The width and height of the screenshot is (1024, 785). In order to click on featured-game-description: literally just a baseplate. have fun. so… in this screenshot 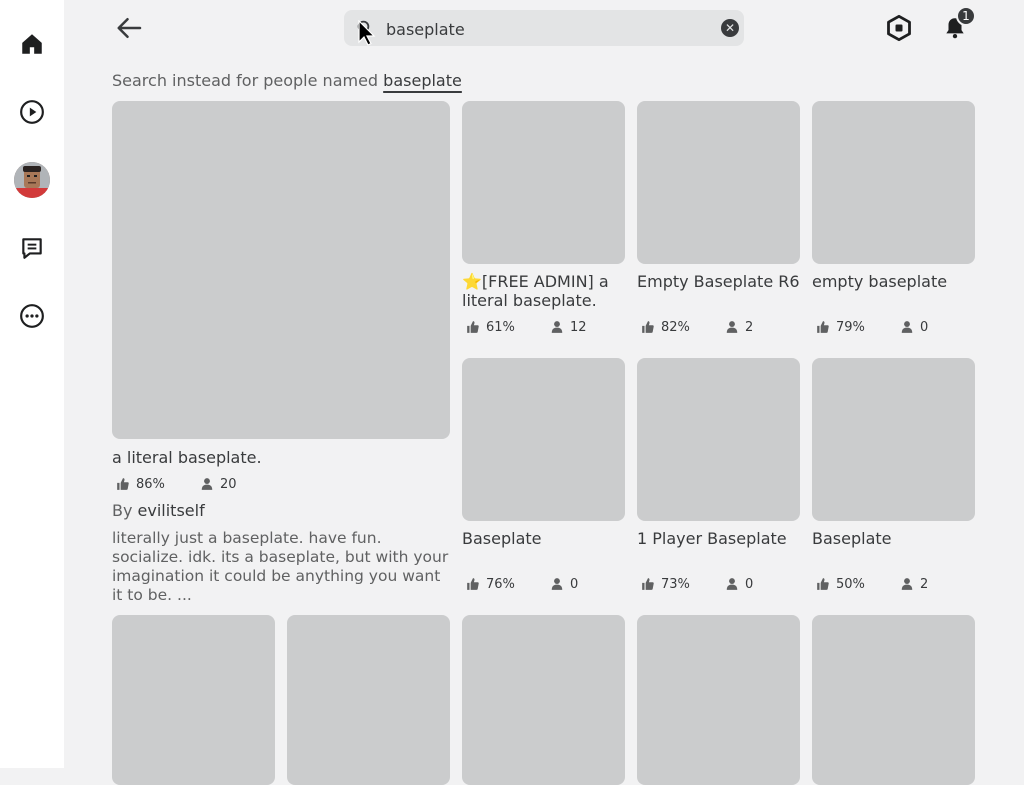, I will do `click(280, 566)`.